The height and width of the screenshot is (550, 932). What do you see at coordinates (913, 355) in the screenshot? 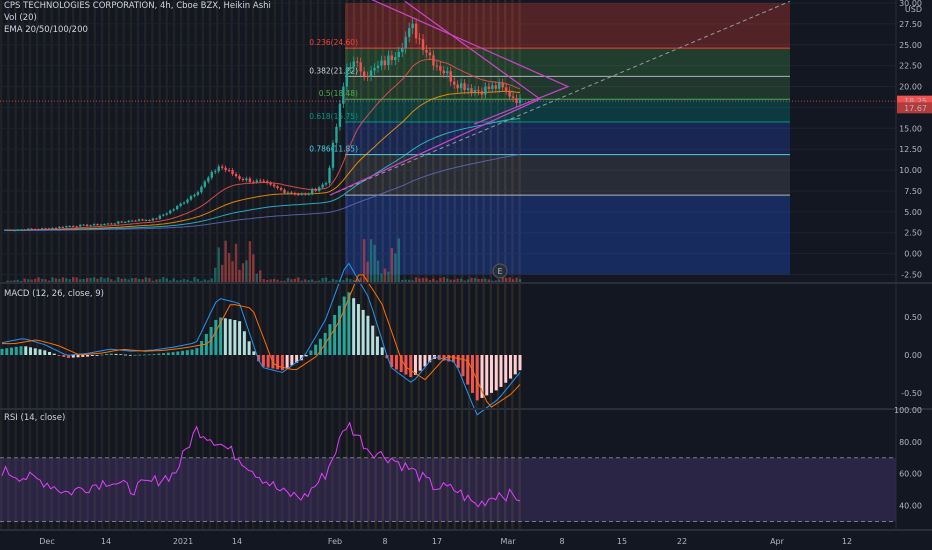
I see `macd-tick-label: 0.00` at bounding box center [913, 355].